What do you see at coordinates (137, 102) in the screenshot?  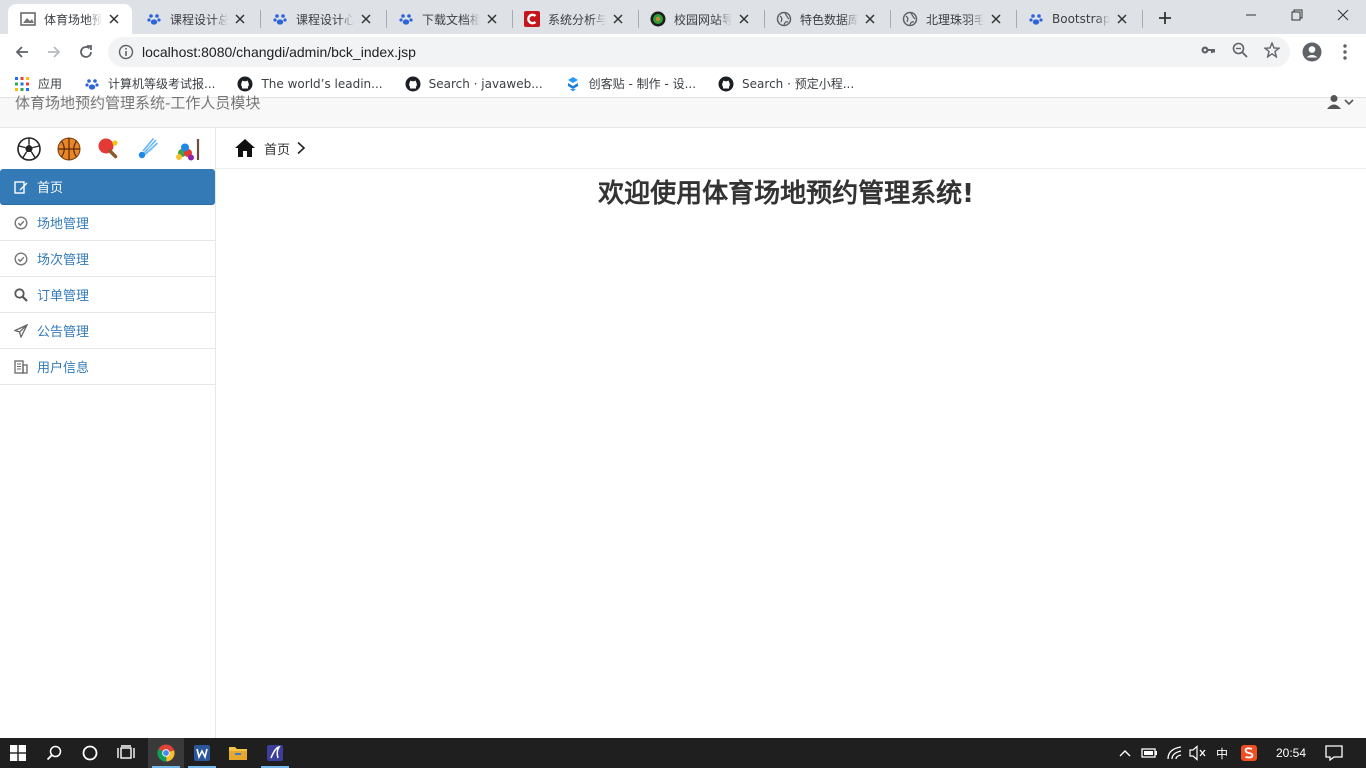 I see `app-brand: 体育场地预约管理系统-工作人员模块` at bounding box center [137, 102].